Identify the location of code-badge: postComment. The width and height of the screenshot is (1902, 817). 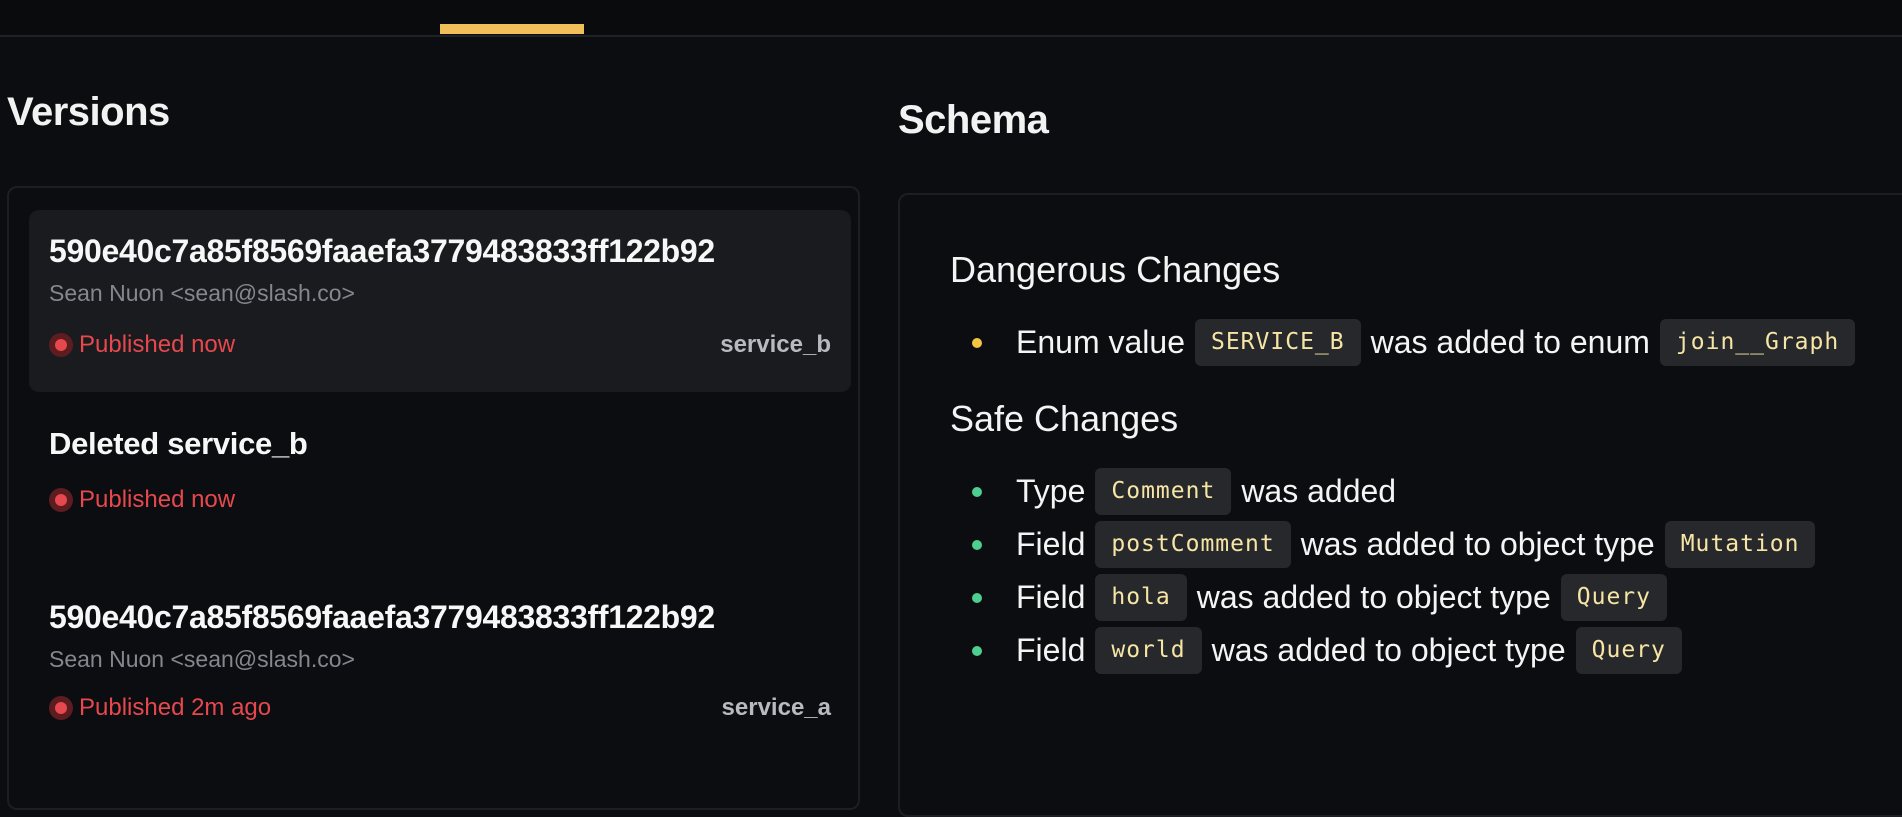
(1193, 544).